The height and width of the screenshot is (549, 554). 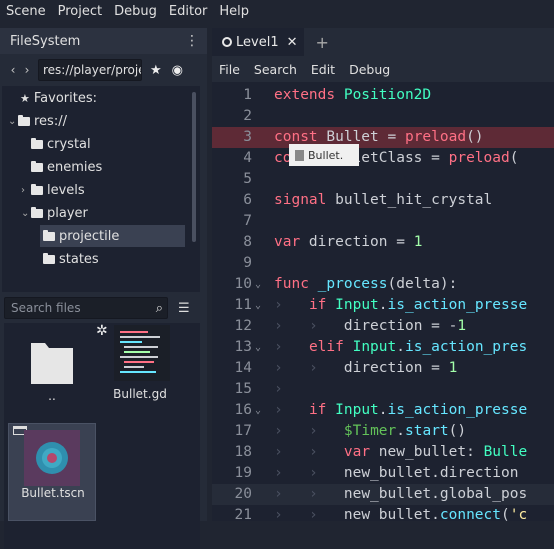 What do you see at coordinates (13, 70) in the screenshot?
I see `back-icon: ‹` at bounding box center [13, 70].